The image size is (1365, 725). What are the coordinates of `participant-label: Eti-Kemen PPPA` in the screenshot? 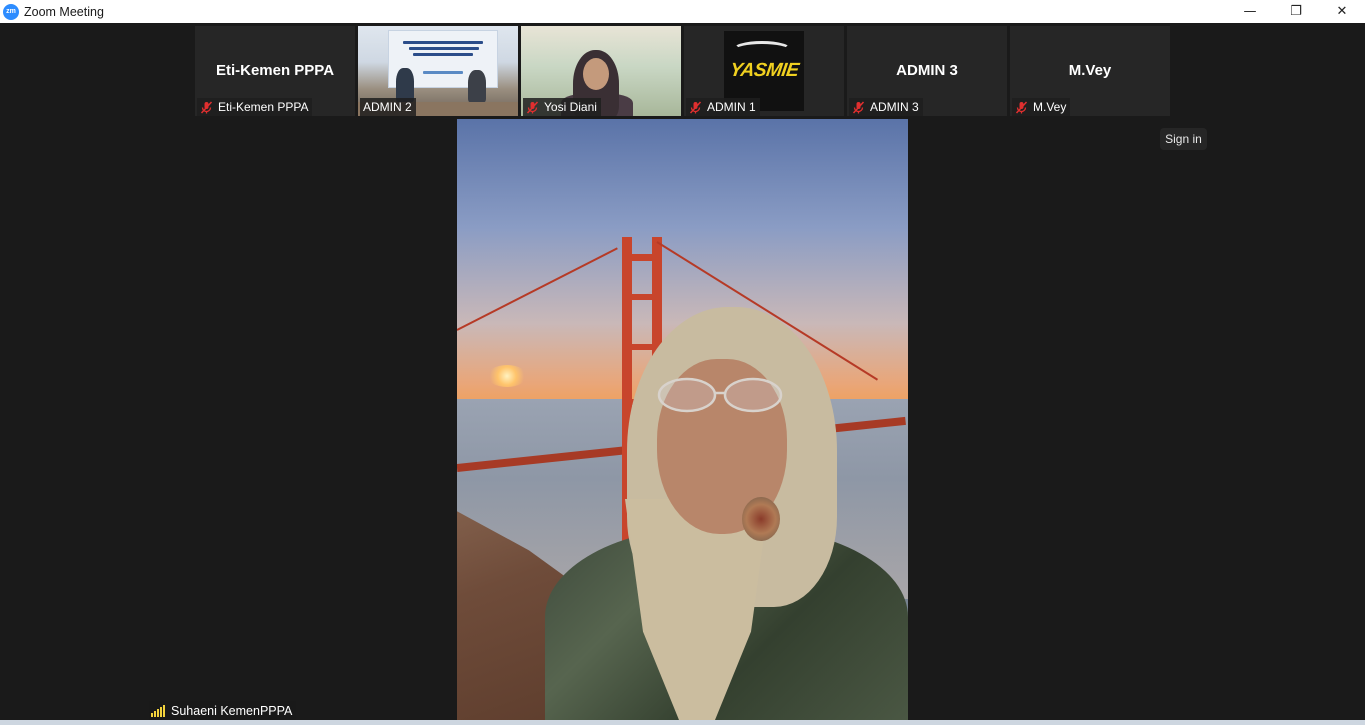 It's located at (255, 107).